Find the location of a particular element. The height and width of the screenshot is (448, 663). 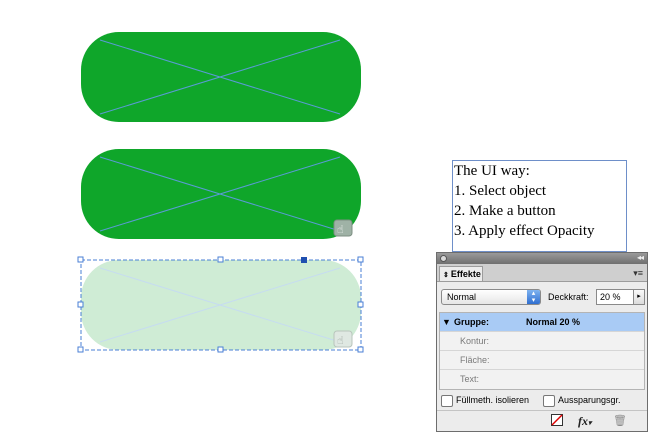

text-line: 2. Make a button is located at coordinates (505, 211).